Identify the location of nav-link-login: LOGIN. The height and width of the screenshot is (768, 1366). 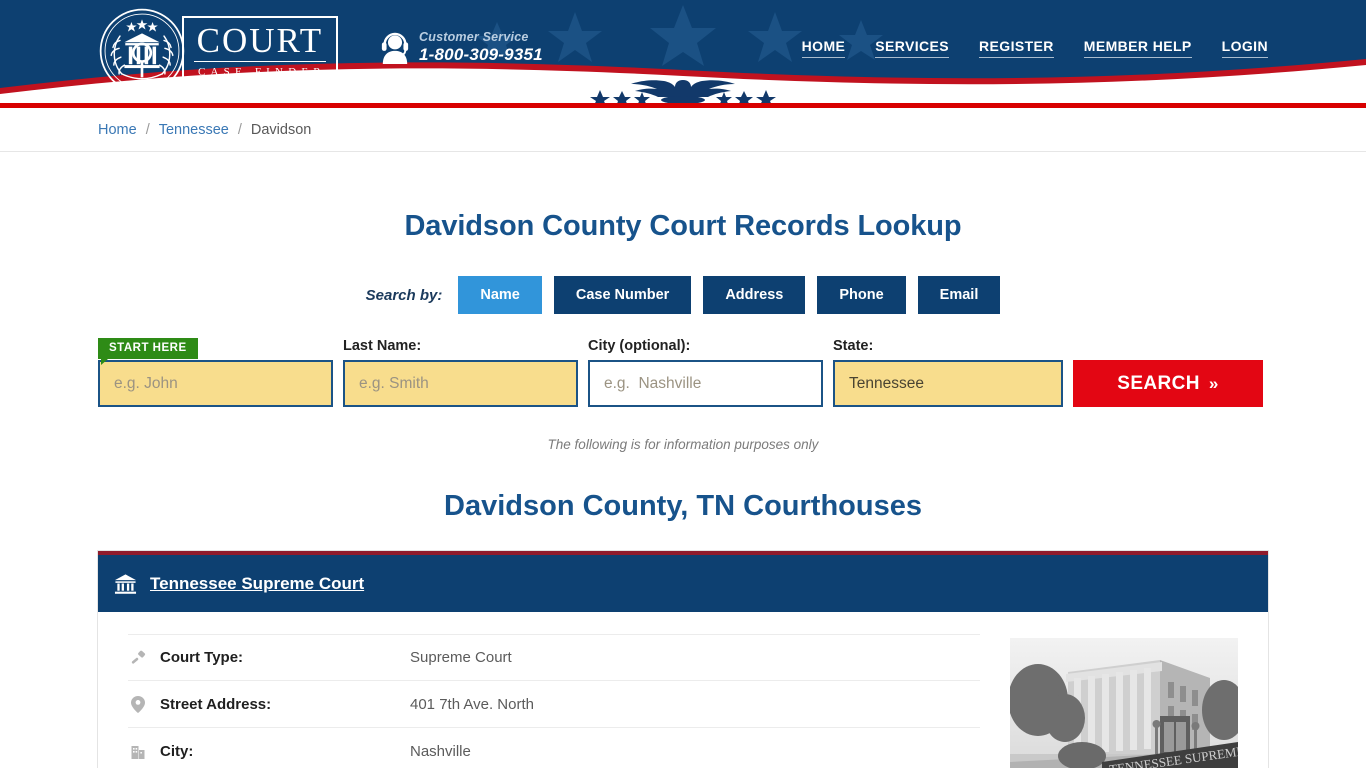
(1244, 48).